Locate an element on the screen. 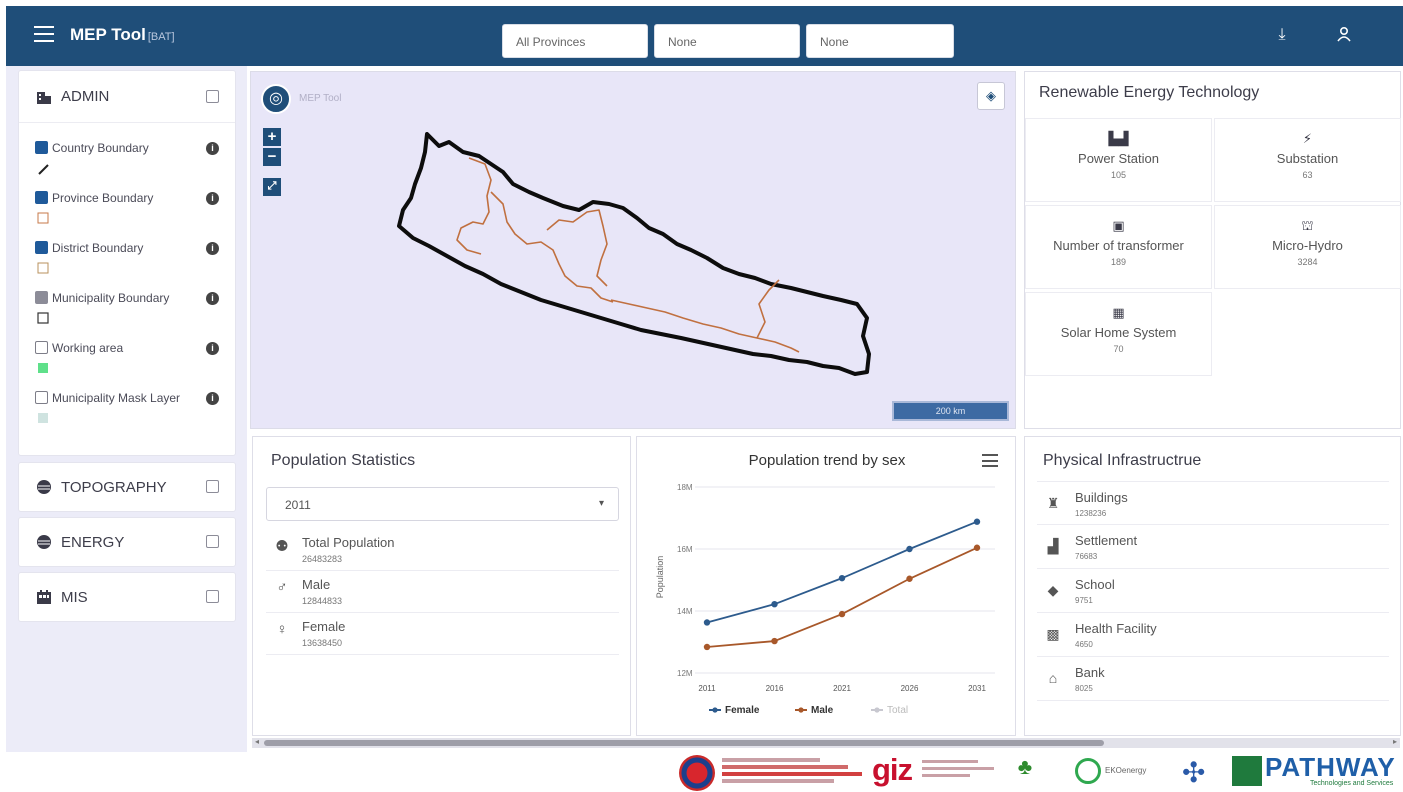  municipality-mask-checkbox is located at coordinates (41, 397).